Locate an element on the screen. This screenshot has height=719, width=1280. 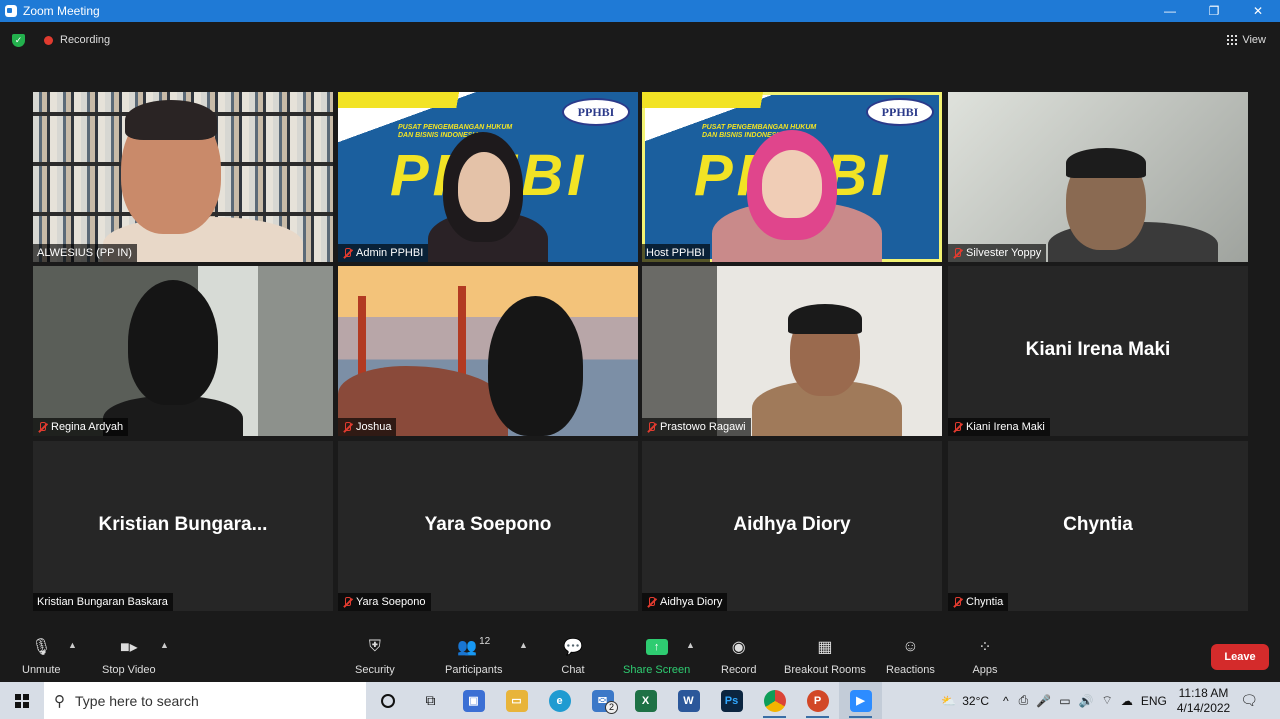
temperature: 32°C is located at coordinates (975, 701).